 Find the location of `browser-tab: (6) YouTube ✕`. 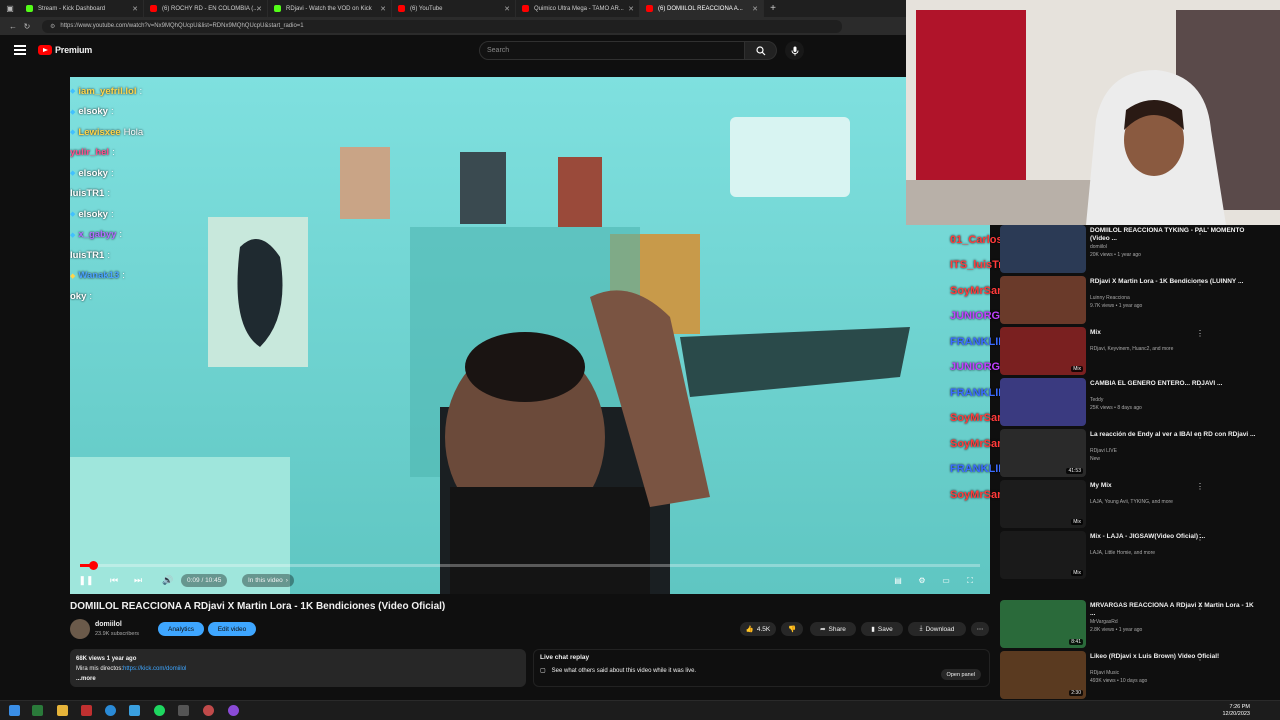

browser-tab: (6) YouTube ✕ is located at coordinates (454, 8).